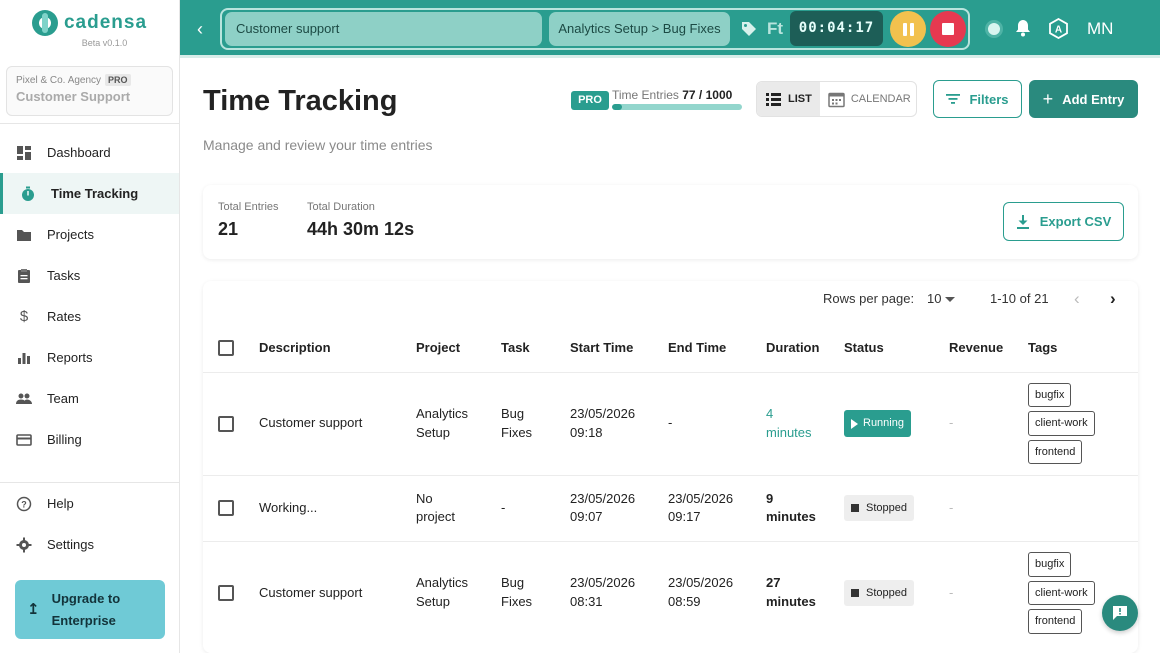 The height and width of the screenshot is (653, 1160). What do you see at coordinates (879, 508) in the screenshot?
I see `status-badge: Stopped` at bounding box center [879, 508].